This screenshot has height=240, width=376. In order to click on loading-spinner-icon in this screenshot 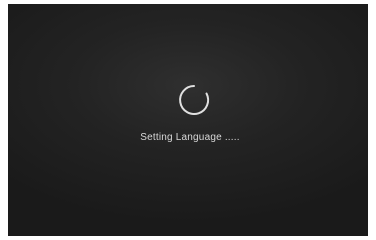, I will do `click(194, 100)`.